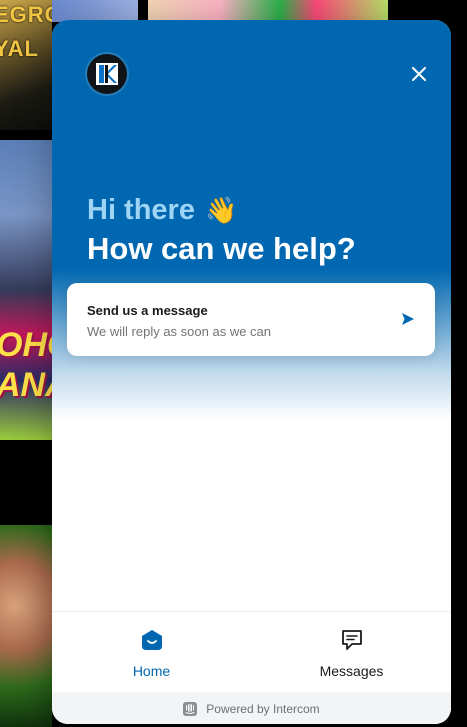 The width and height of the screenshot is (467, 727). Describe the element at coordinates (147, 310) in the screenshot. I see `send-message-title: Send us a message` at that location.